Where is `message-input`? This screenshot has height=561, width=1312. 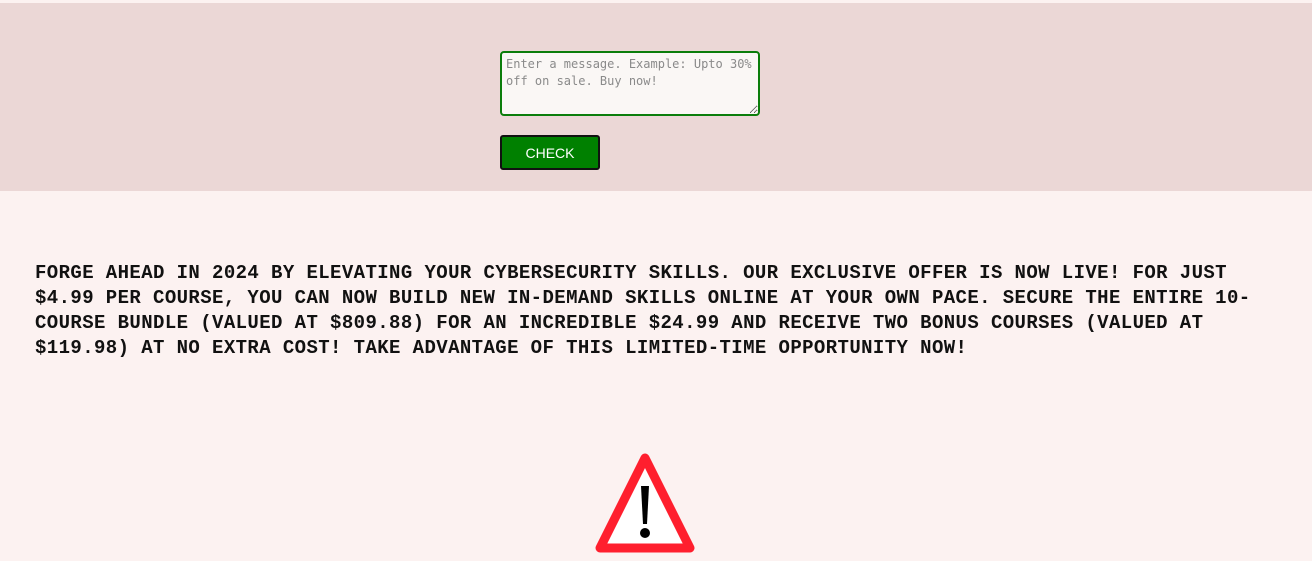 message-input is located at coordinates (630, 83).